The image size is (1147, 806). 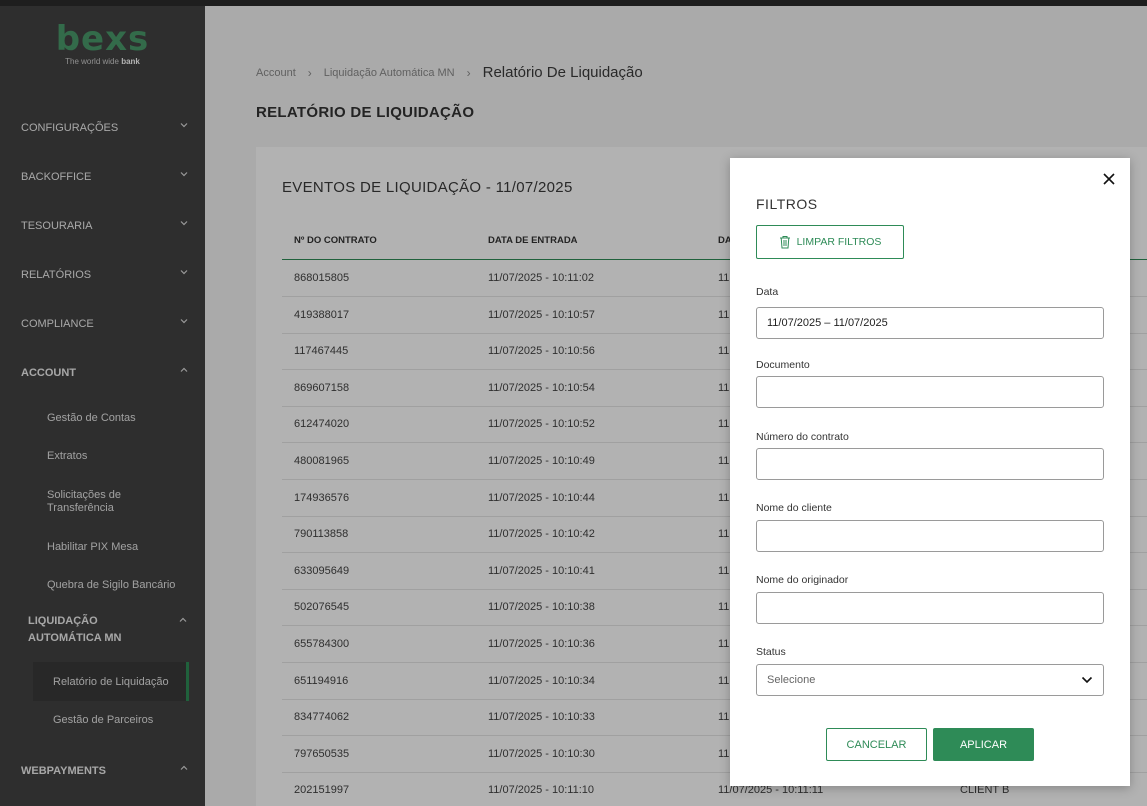 What do you see at coordinates (930, 464) in the screenshot?
I see `contrato-field` at bounding box center [930, 464].